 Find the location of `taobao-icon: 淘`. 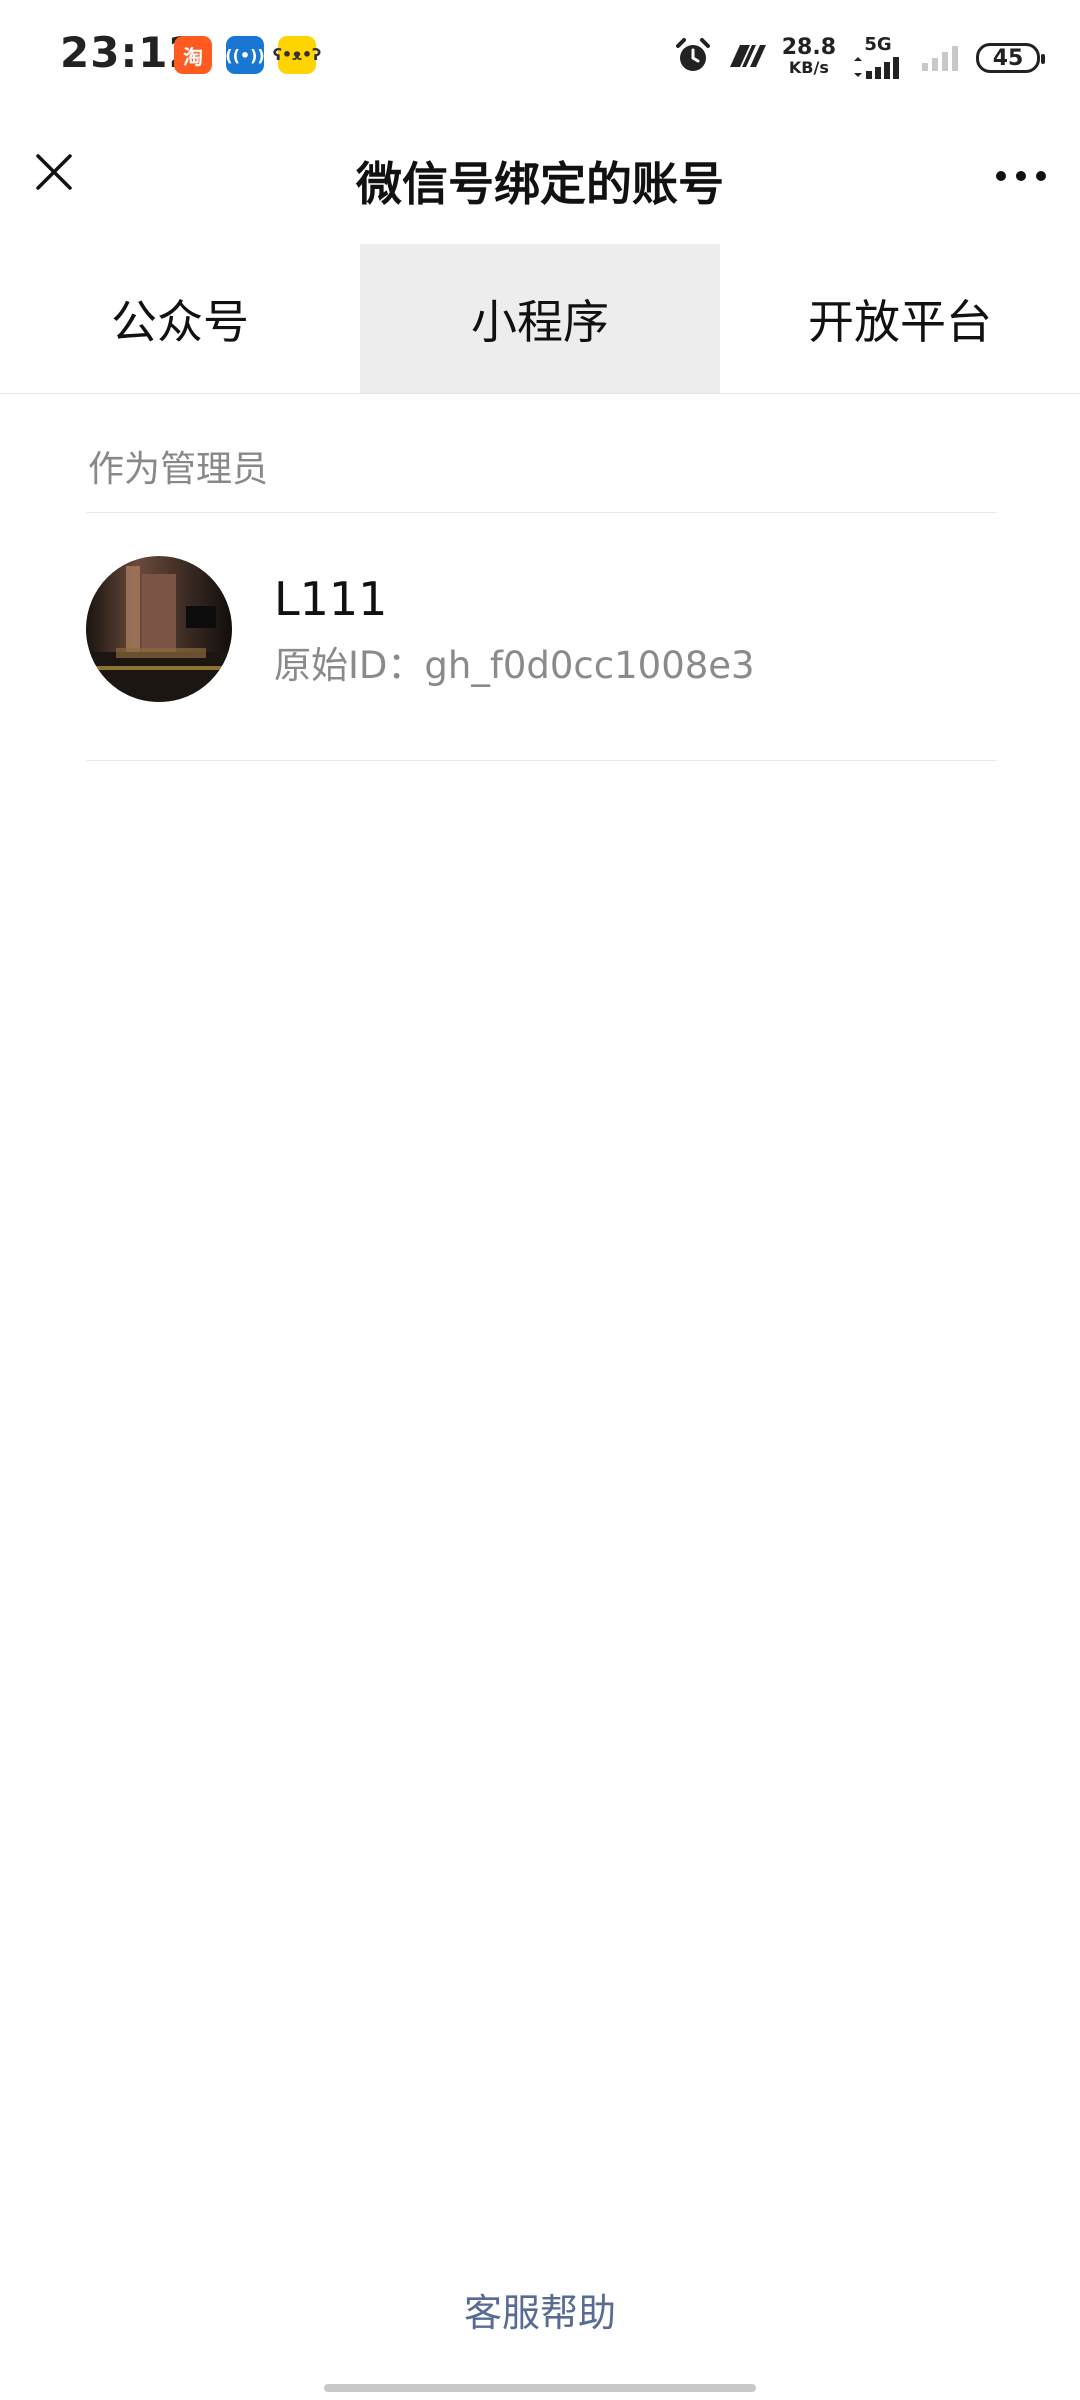

taobao-icon: 淘 is located at coordinates (193, 55).